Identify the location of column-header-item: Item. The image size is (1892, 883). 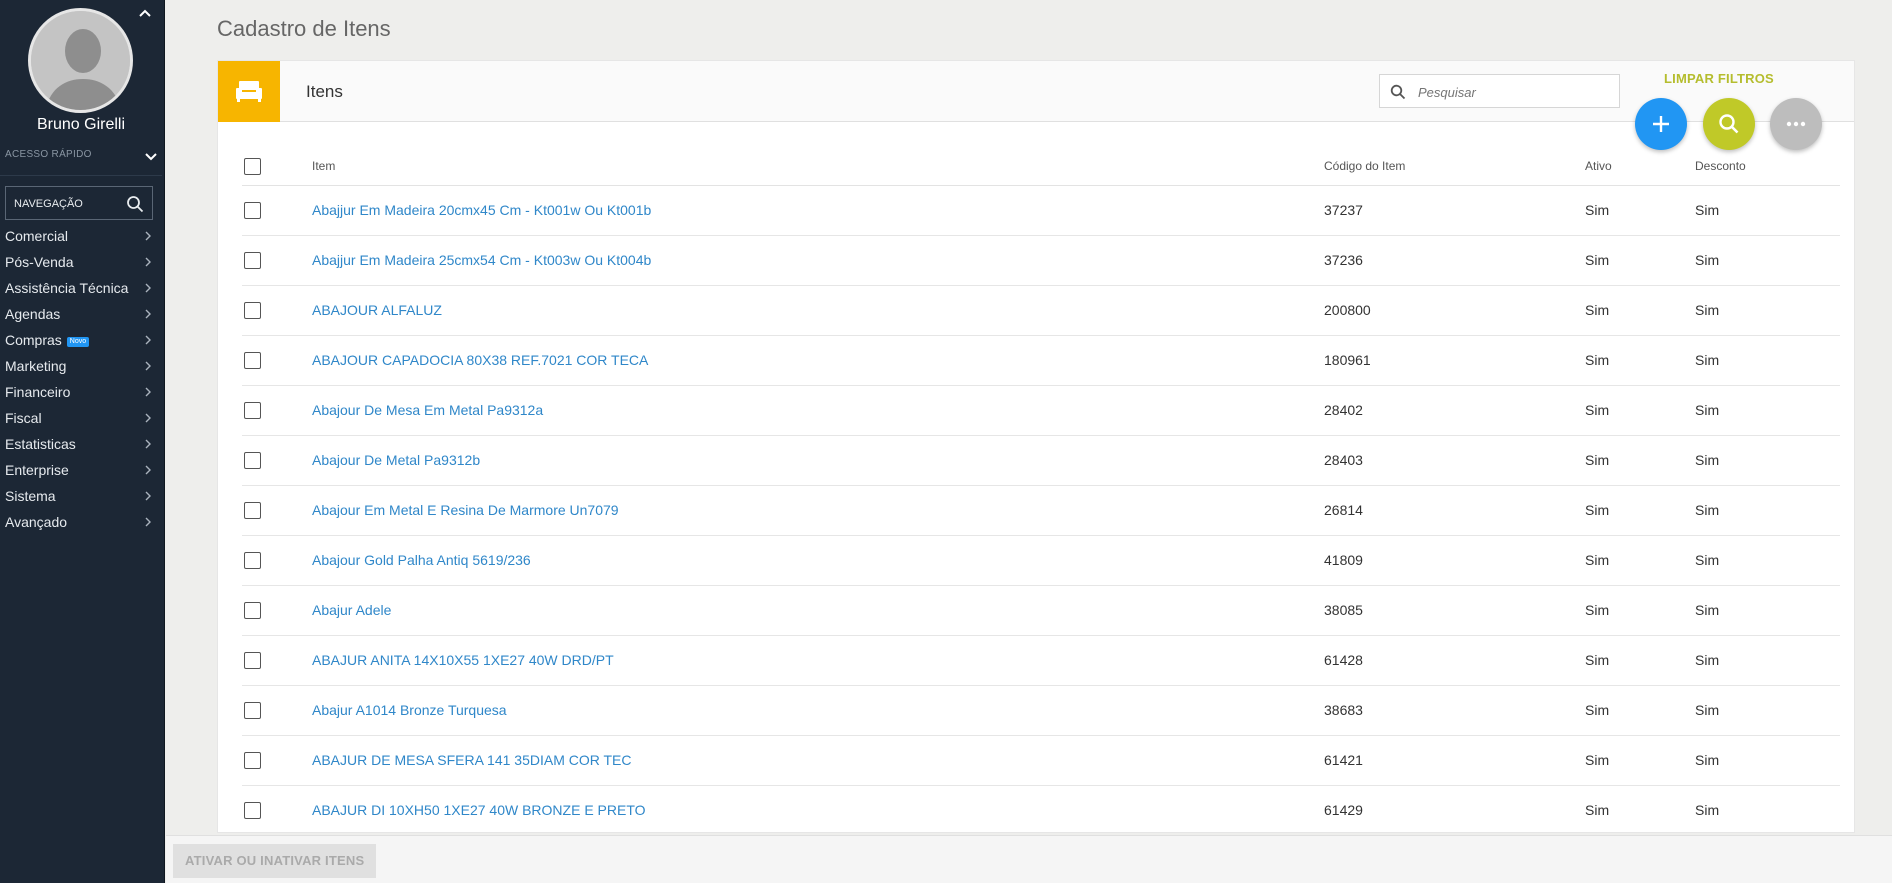
(818, 167).